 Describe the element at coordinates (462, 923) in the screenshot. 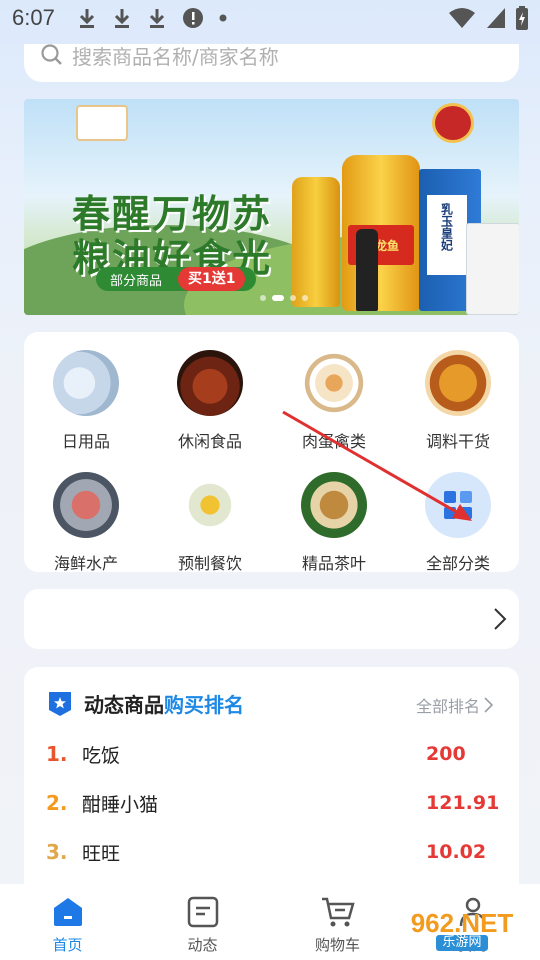

I see `watermark-top: 962.NET` at that location.